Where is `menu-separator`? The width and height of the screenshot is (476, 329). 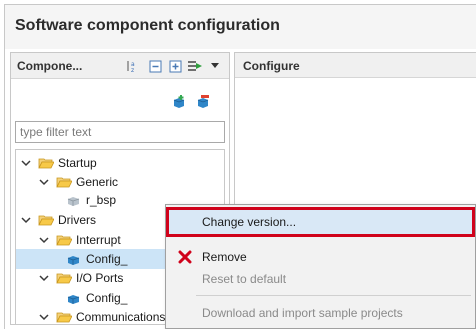
menu-separator is located at coordinates (333, 295).